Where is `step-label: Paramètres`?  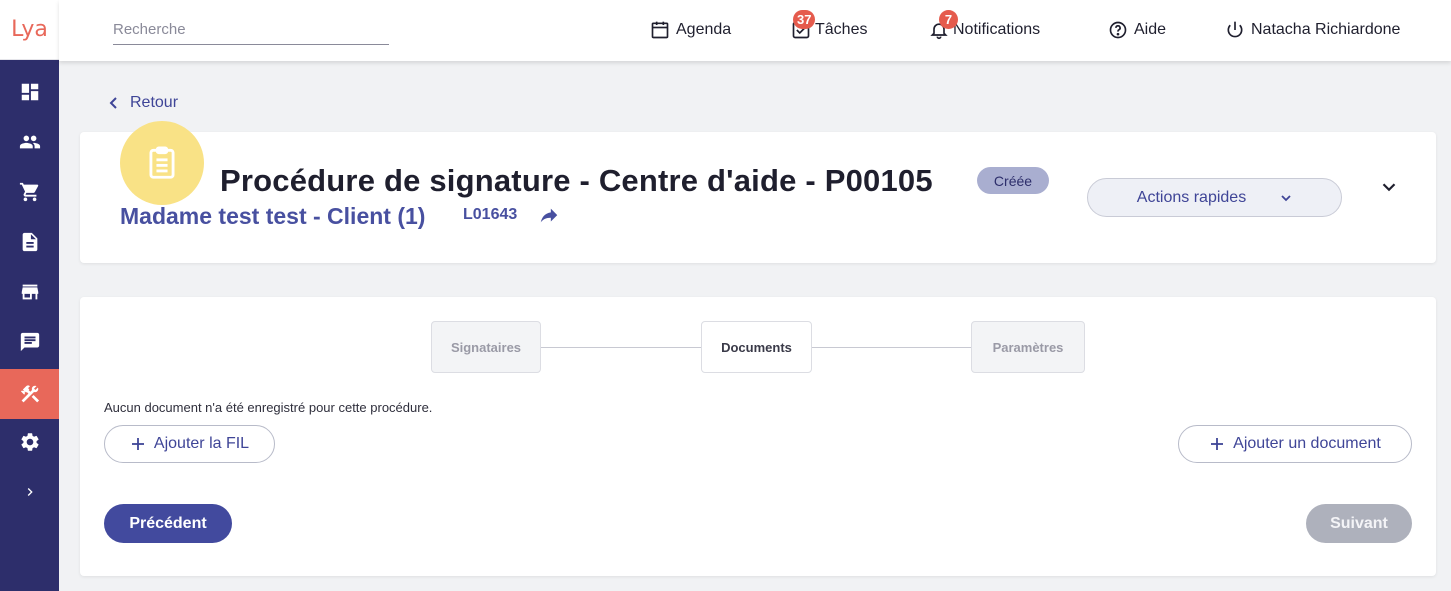 step-label: Paramètres is located at coordinates (1028, 347).